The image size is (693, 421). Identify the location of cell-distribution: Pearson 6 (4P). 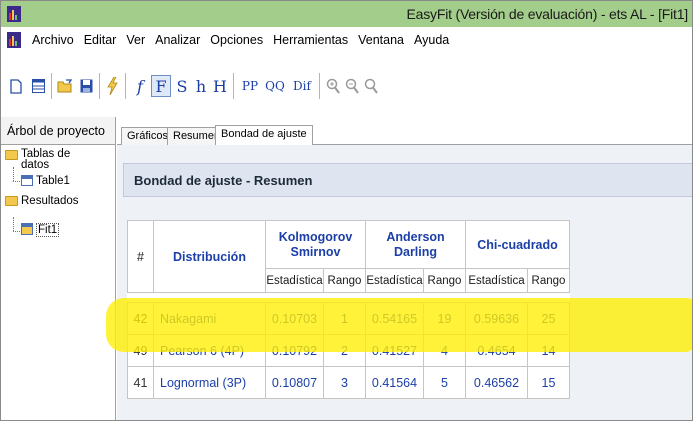
(209, 350).